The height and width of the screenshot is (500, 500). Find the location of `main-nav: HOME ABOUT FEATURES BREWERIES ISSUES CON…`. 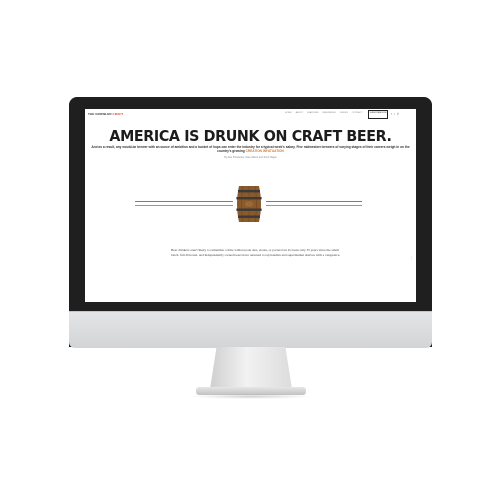

main-nav: HOME ABOUT FEATURES BREWERIES ISSUES CON… is located at coordinates (323, 113).